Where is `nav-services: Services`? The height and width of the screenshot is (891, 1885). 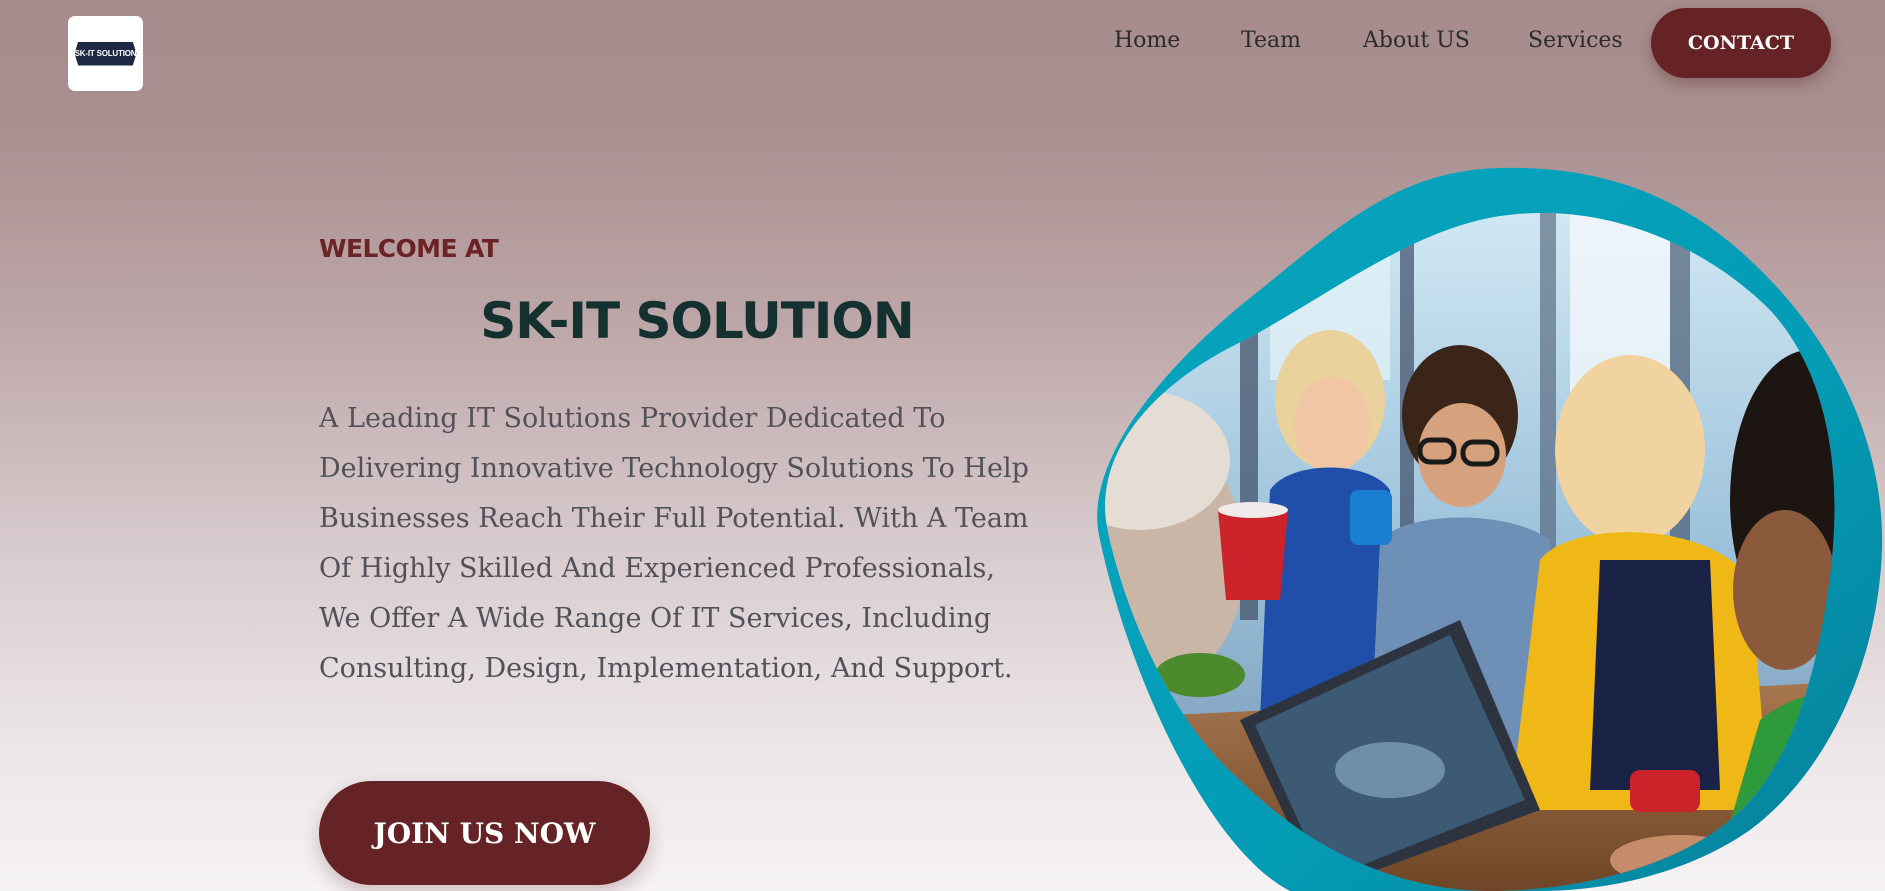
nav-services: Services is located at coordinates (1575, 40).